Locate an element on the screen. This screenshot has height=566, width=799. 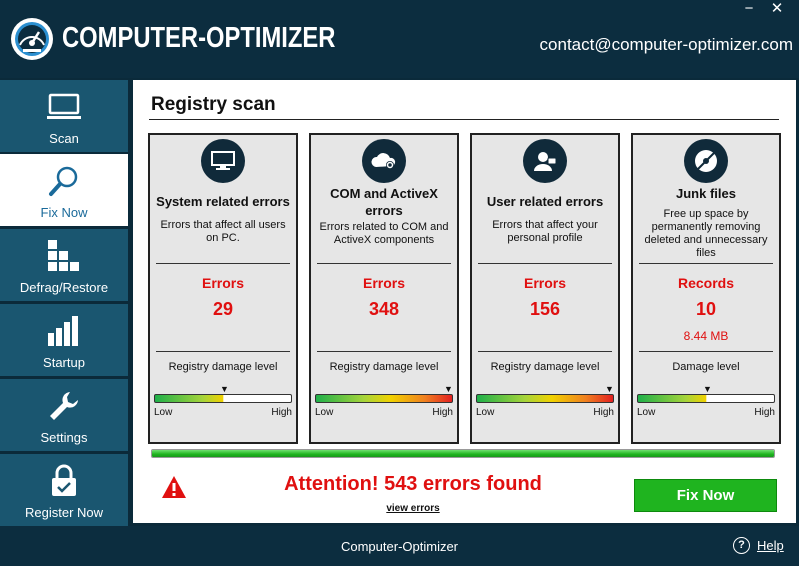
minimize-button: − is located at coordinates (749, 9).